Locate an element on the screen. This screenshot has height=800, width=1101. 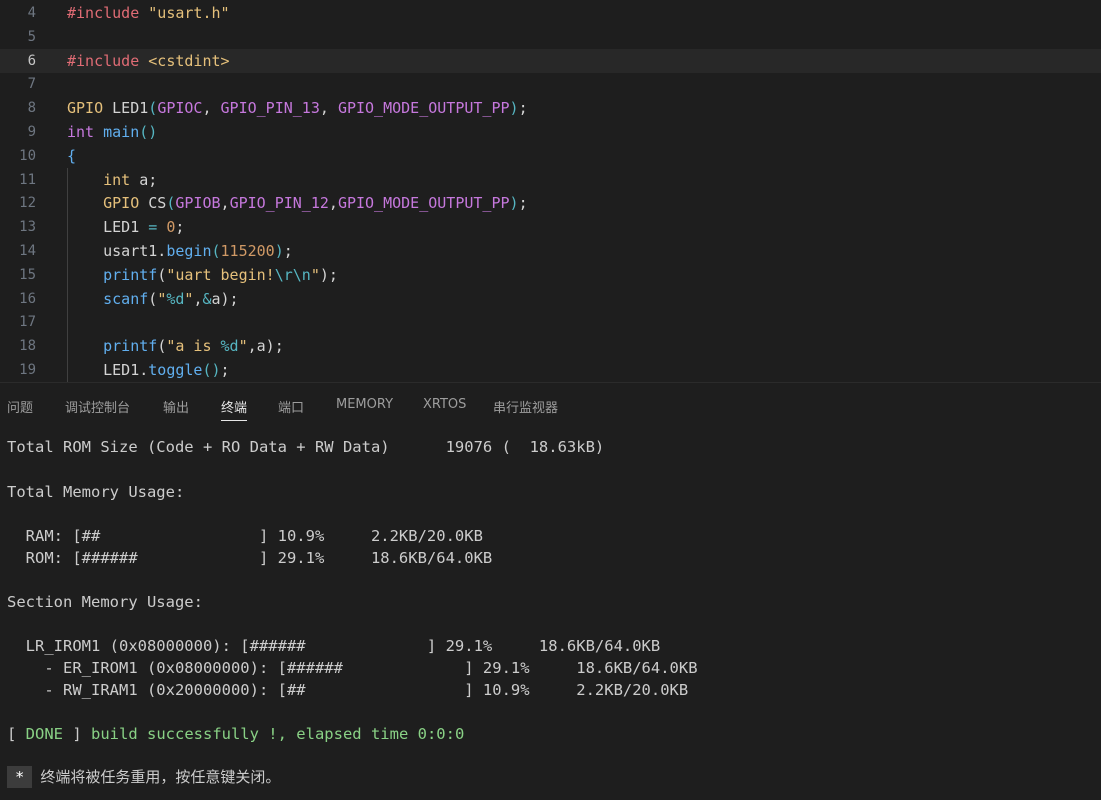
code-token: LED1. is located at coordinates (108, 370).